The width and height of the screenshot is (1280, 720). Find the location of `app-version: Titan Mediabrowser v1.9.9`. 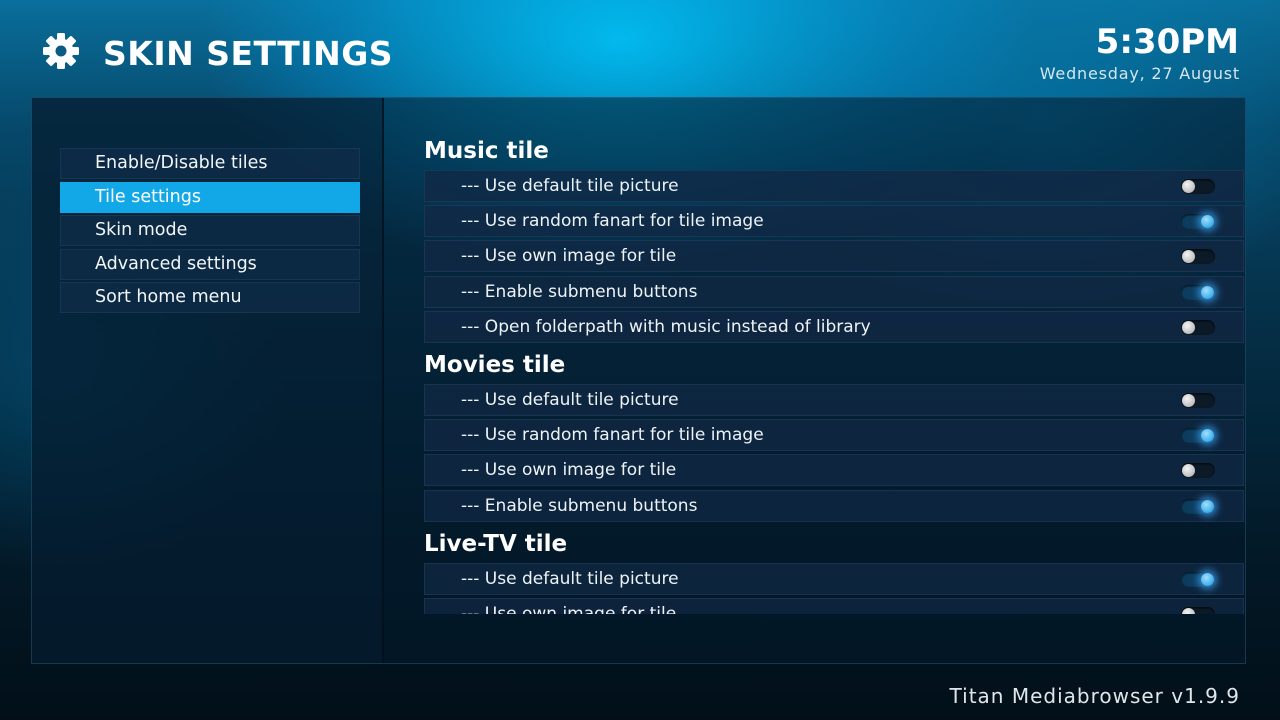

app-version: Titan Mediabrowser v1.9.9 is located at coordinates (1094, 696).